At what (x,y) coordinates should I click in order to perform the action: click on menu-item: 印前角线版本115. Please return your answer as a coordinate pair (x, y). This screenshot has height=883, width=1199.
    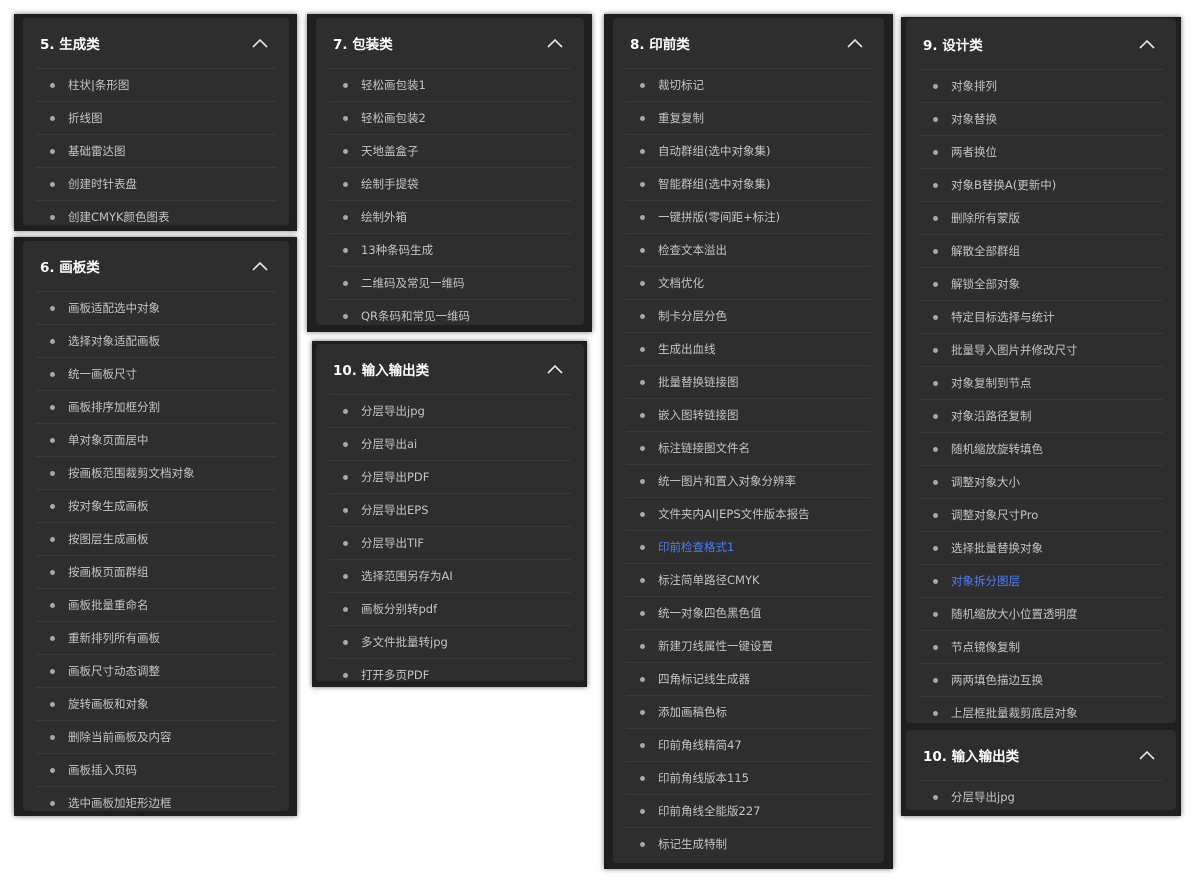
    Looking at the image, I should click on (748, 777).